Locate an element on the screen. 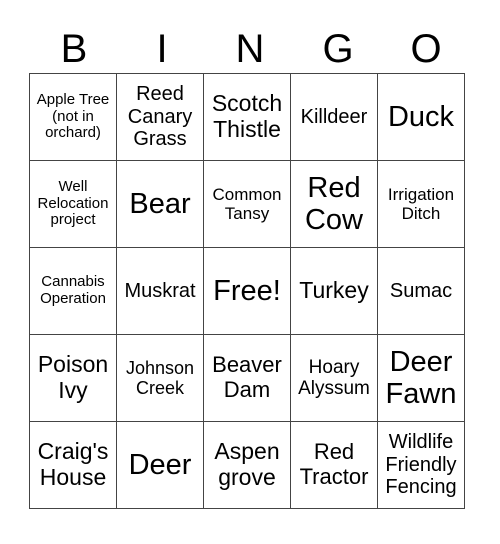 The height and width of the screenshot is (544, 500). bingo-cell: Aspen grove is located at coordinates (247, 465).